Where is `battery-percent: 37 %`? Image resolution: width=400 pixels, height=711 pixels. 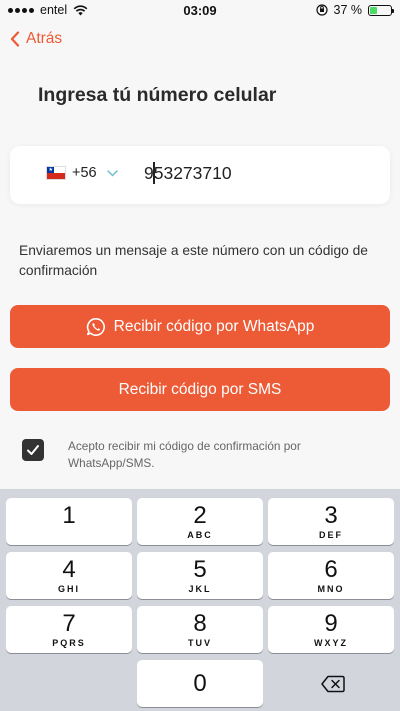 battery-percent: 37 % is located at coordinates (348, 10).